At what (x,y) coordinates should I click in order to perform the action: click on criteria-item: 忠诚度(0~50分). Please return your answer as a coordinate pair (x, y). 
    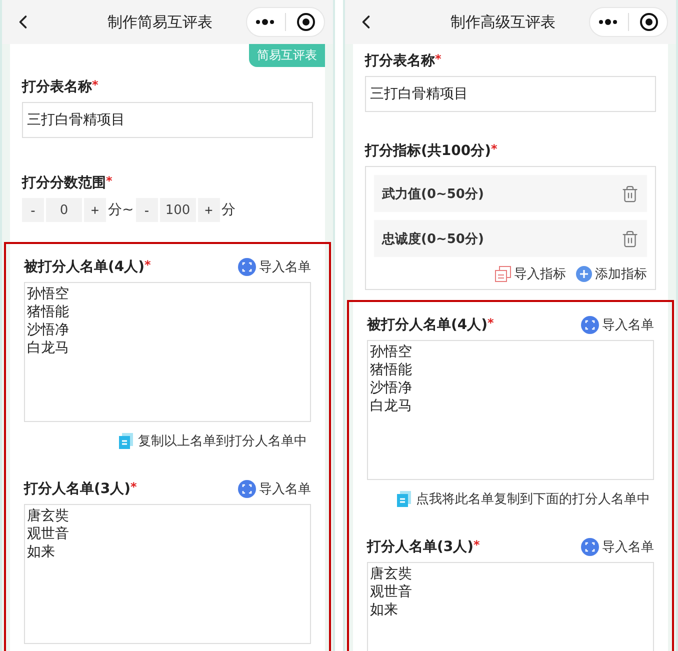
    Looking at the image, I should click on (510, 238).